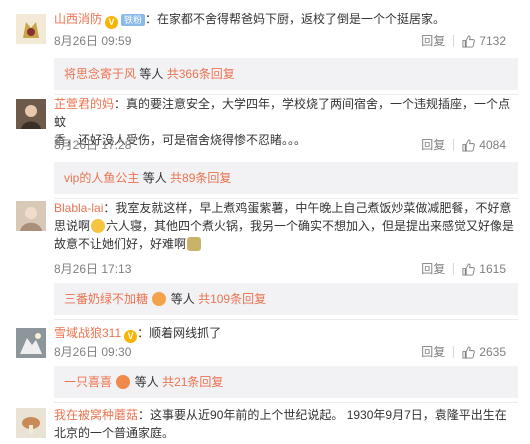  What do you see at coordinates (492, 145) in the screenshot?
I see `like-count: 4084` at bounding box center [492, 145].